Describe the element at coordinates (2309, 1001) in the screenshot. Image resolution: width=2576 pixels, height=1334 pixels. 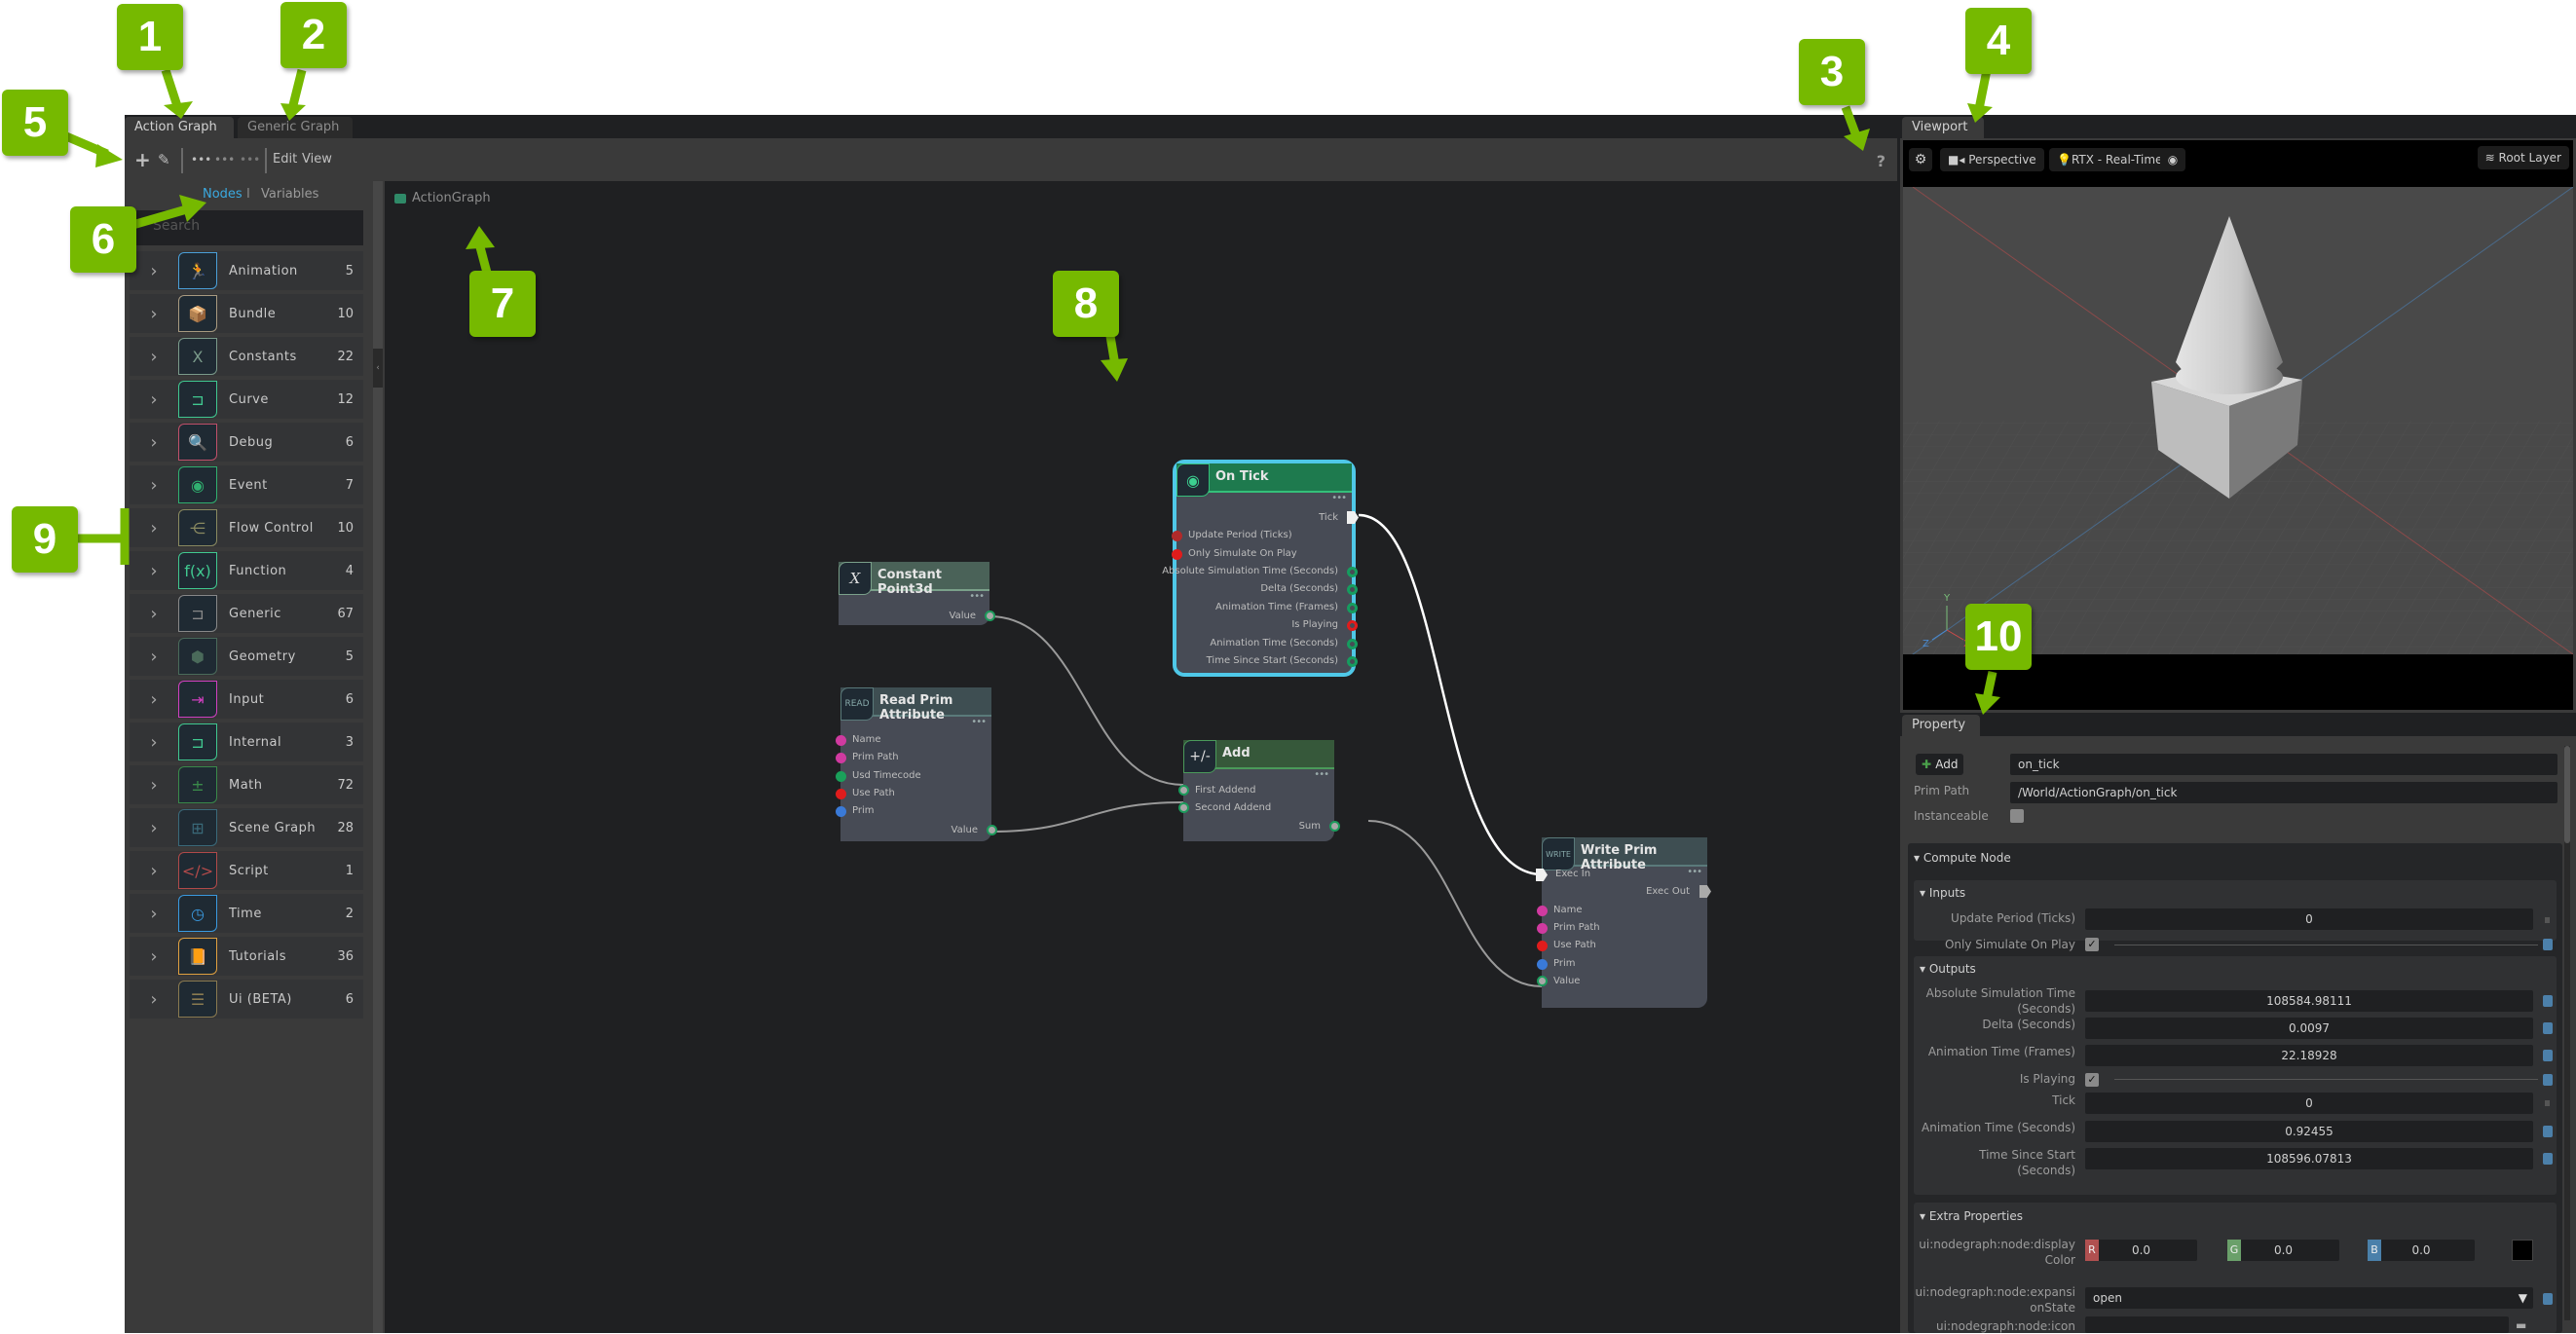
I see `output-field: 108584.98111` at that location.